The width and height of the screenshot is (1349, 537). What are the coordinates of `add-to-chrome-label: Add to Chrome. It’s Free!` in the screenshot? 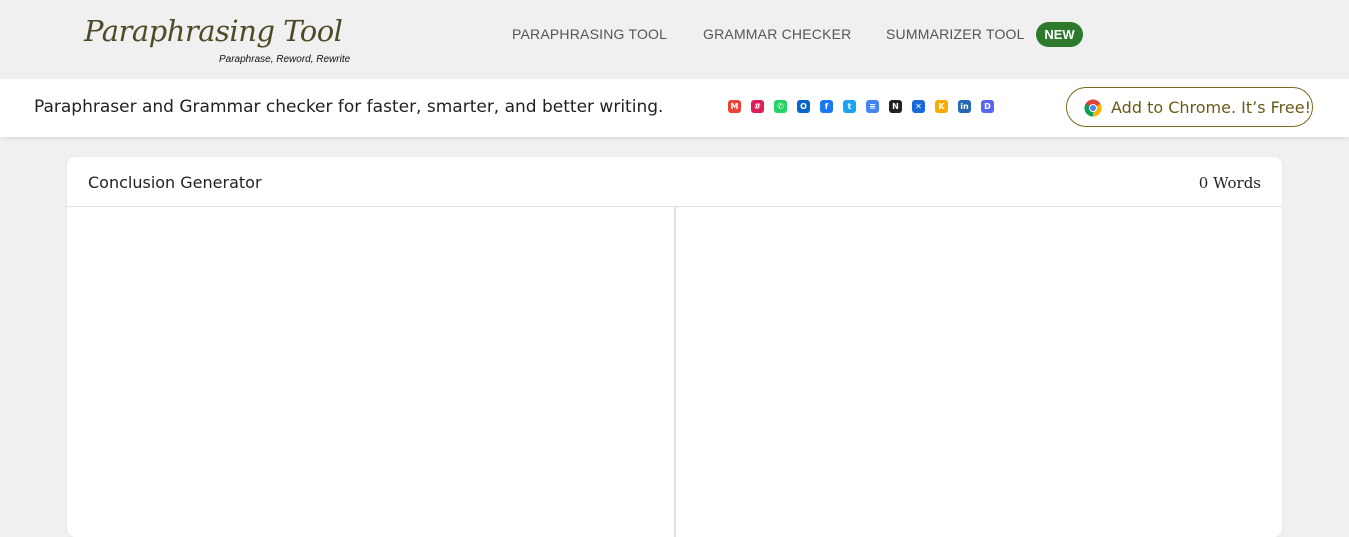 It's located at (1211, 107).